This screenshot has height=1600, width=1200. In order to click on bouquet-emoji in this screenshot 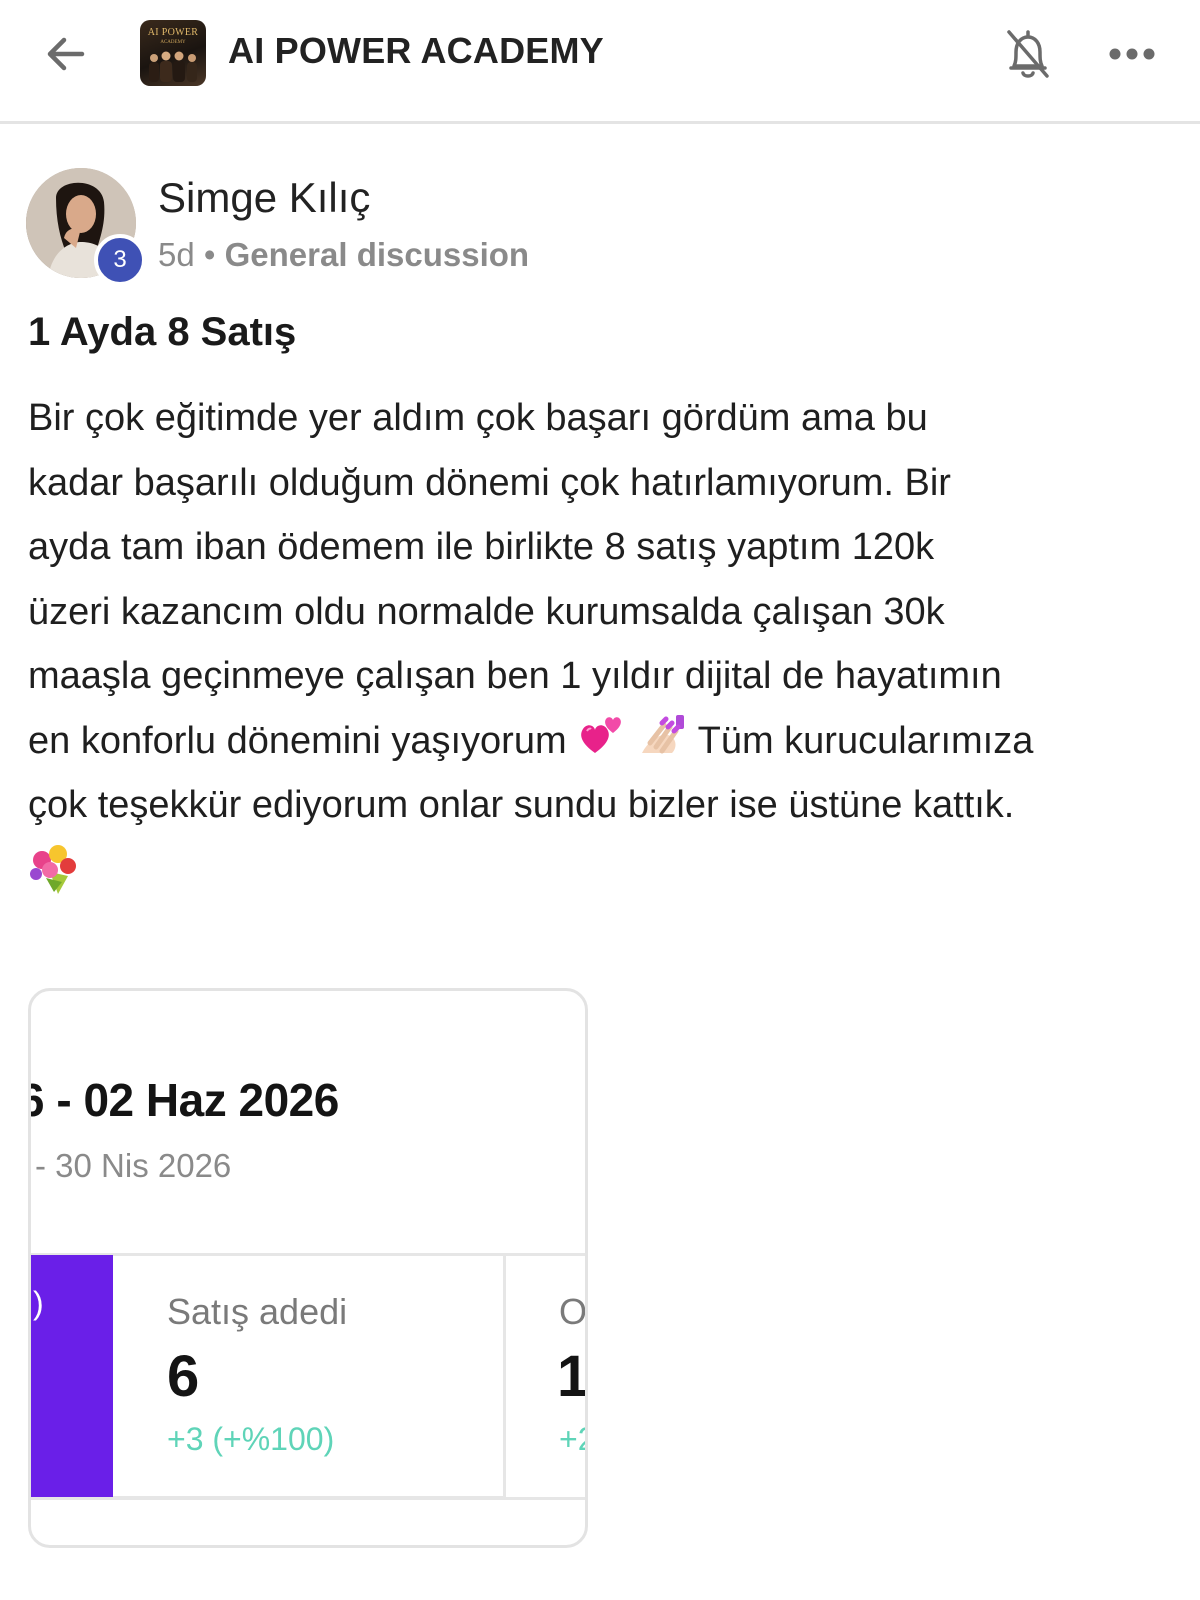, I will do `click(53, 869)`.